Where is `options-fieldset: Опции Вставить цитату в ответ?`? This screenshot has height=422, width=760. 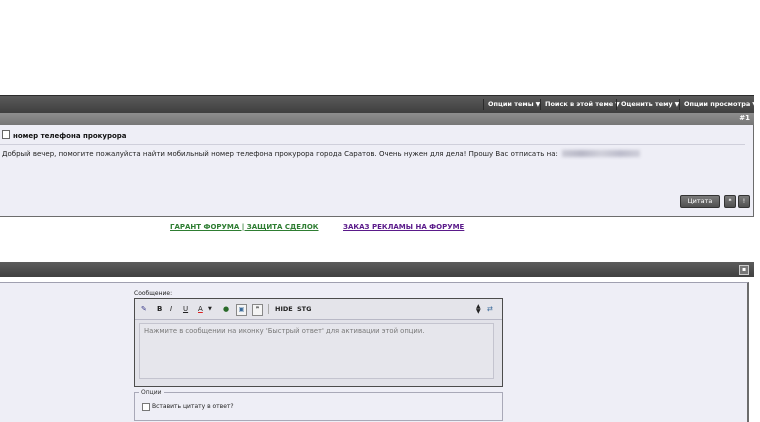
options-fieldset: Опции Вставить цитату в ответ? is located at coordinates (318, 405).